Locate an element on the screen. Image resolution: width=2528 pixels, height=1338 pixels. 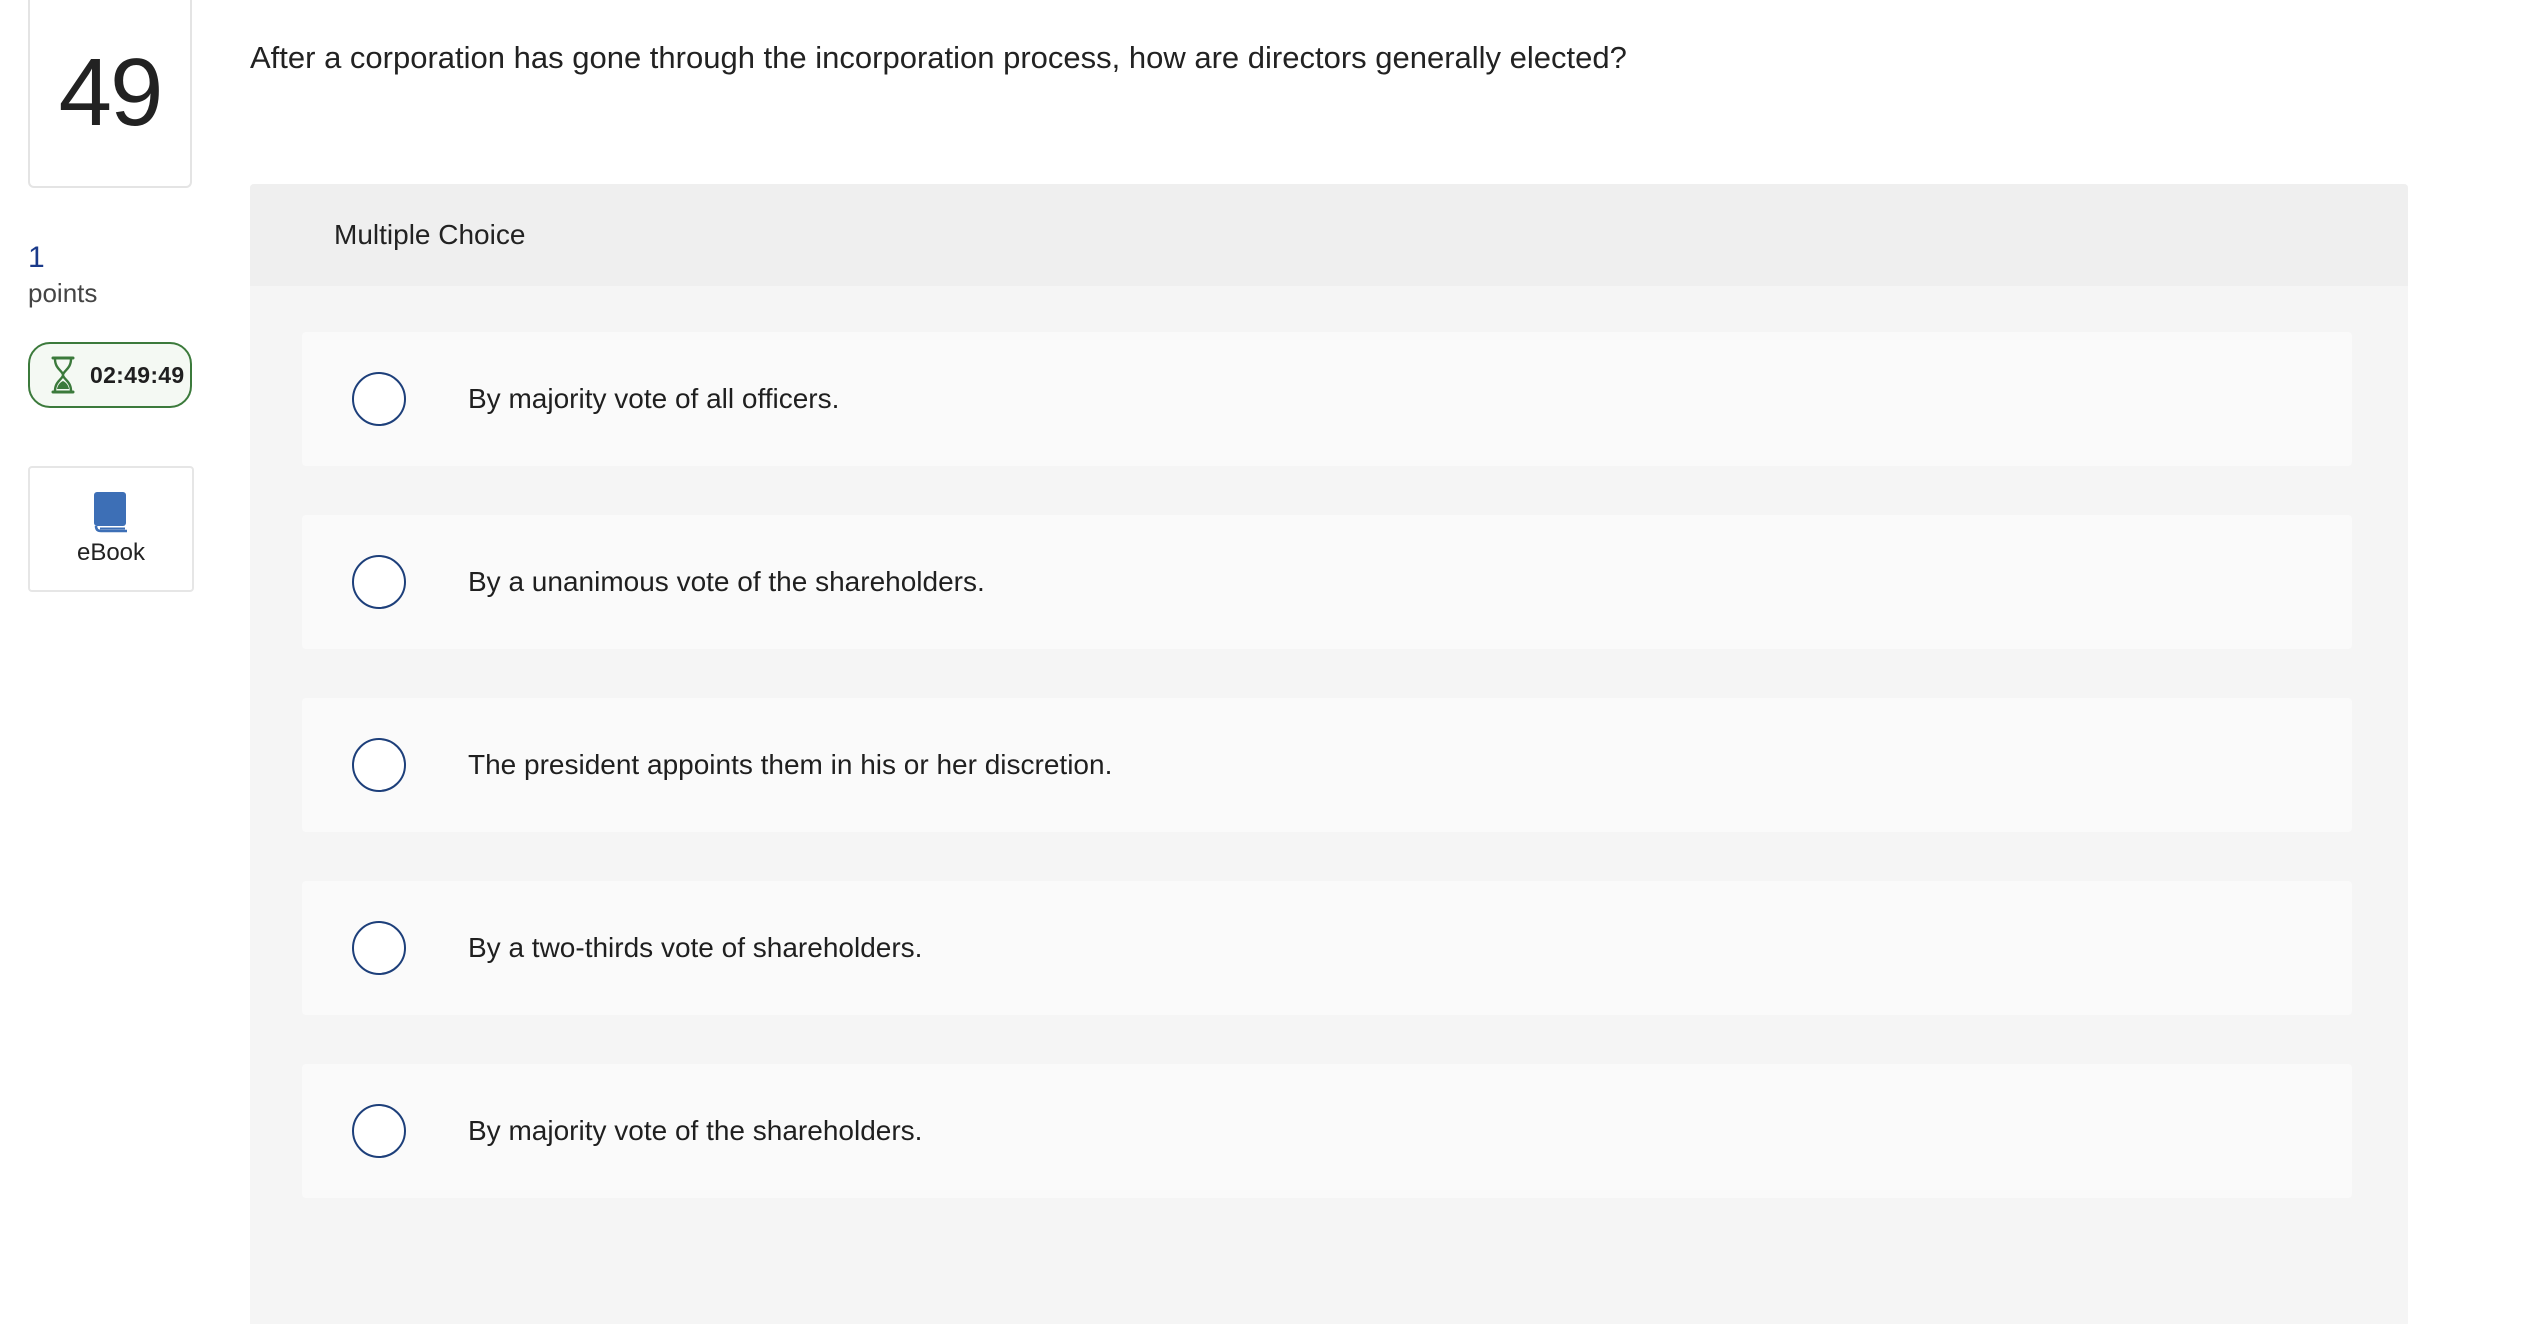
answer-option-label: By a two-thirds vote of shareholders. is located at coordinates (695, 947).